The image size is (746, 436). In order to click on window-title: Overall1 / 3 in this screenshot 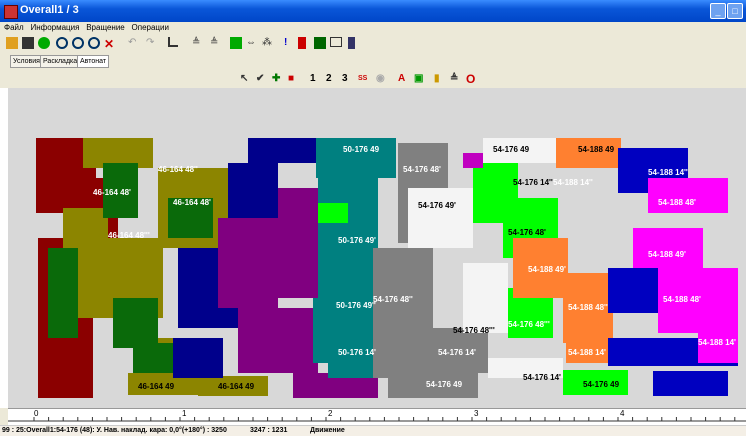, I will do `click(49, 10)`.